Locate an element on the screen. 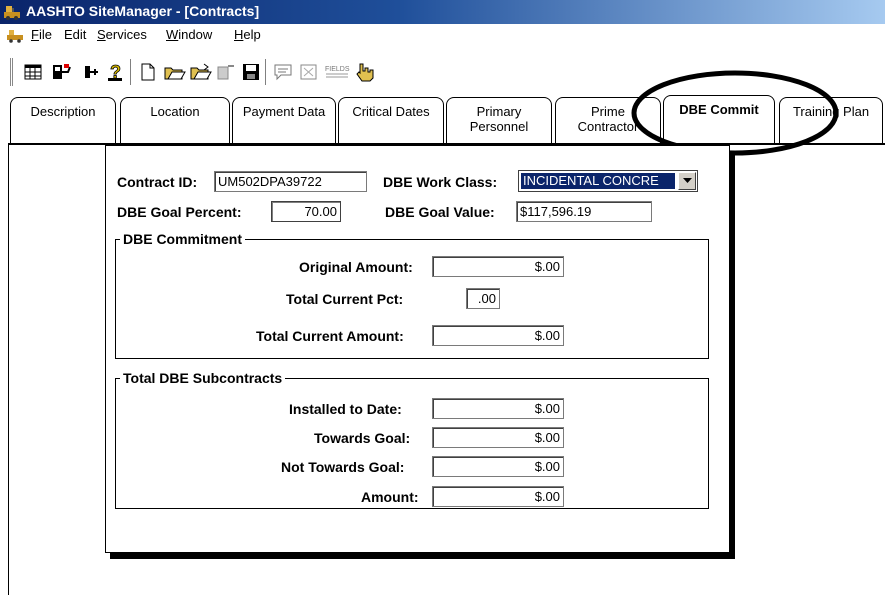 The width and height of the screenshot is (885, 595). towards-goal-field: $.00 is located at coordinates (498, 437).